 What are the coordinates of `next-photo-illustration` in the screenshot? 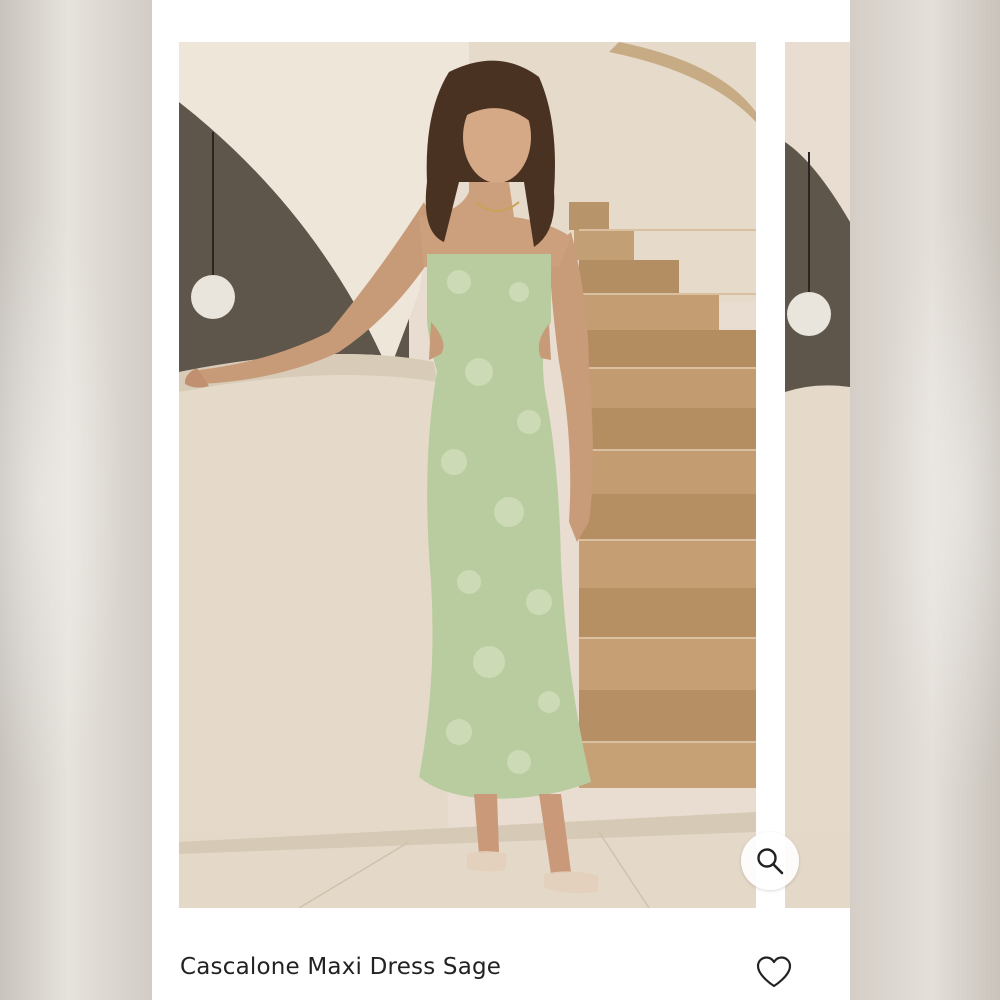 It's located at (817, 475).